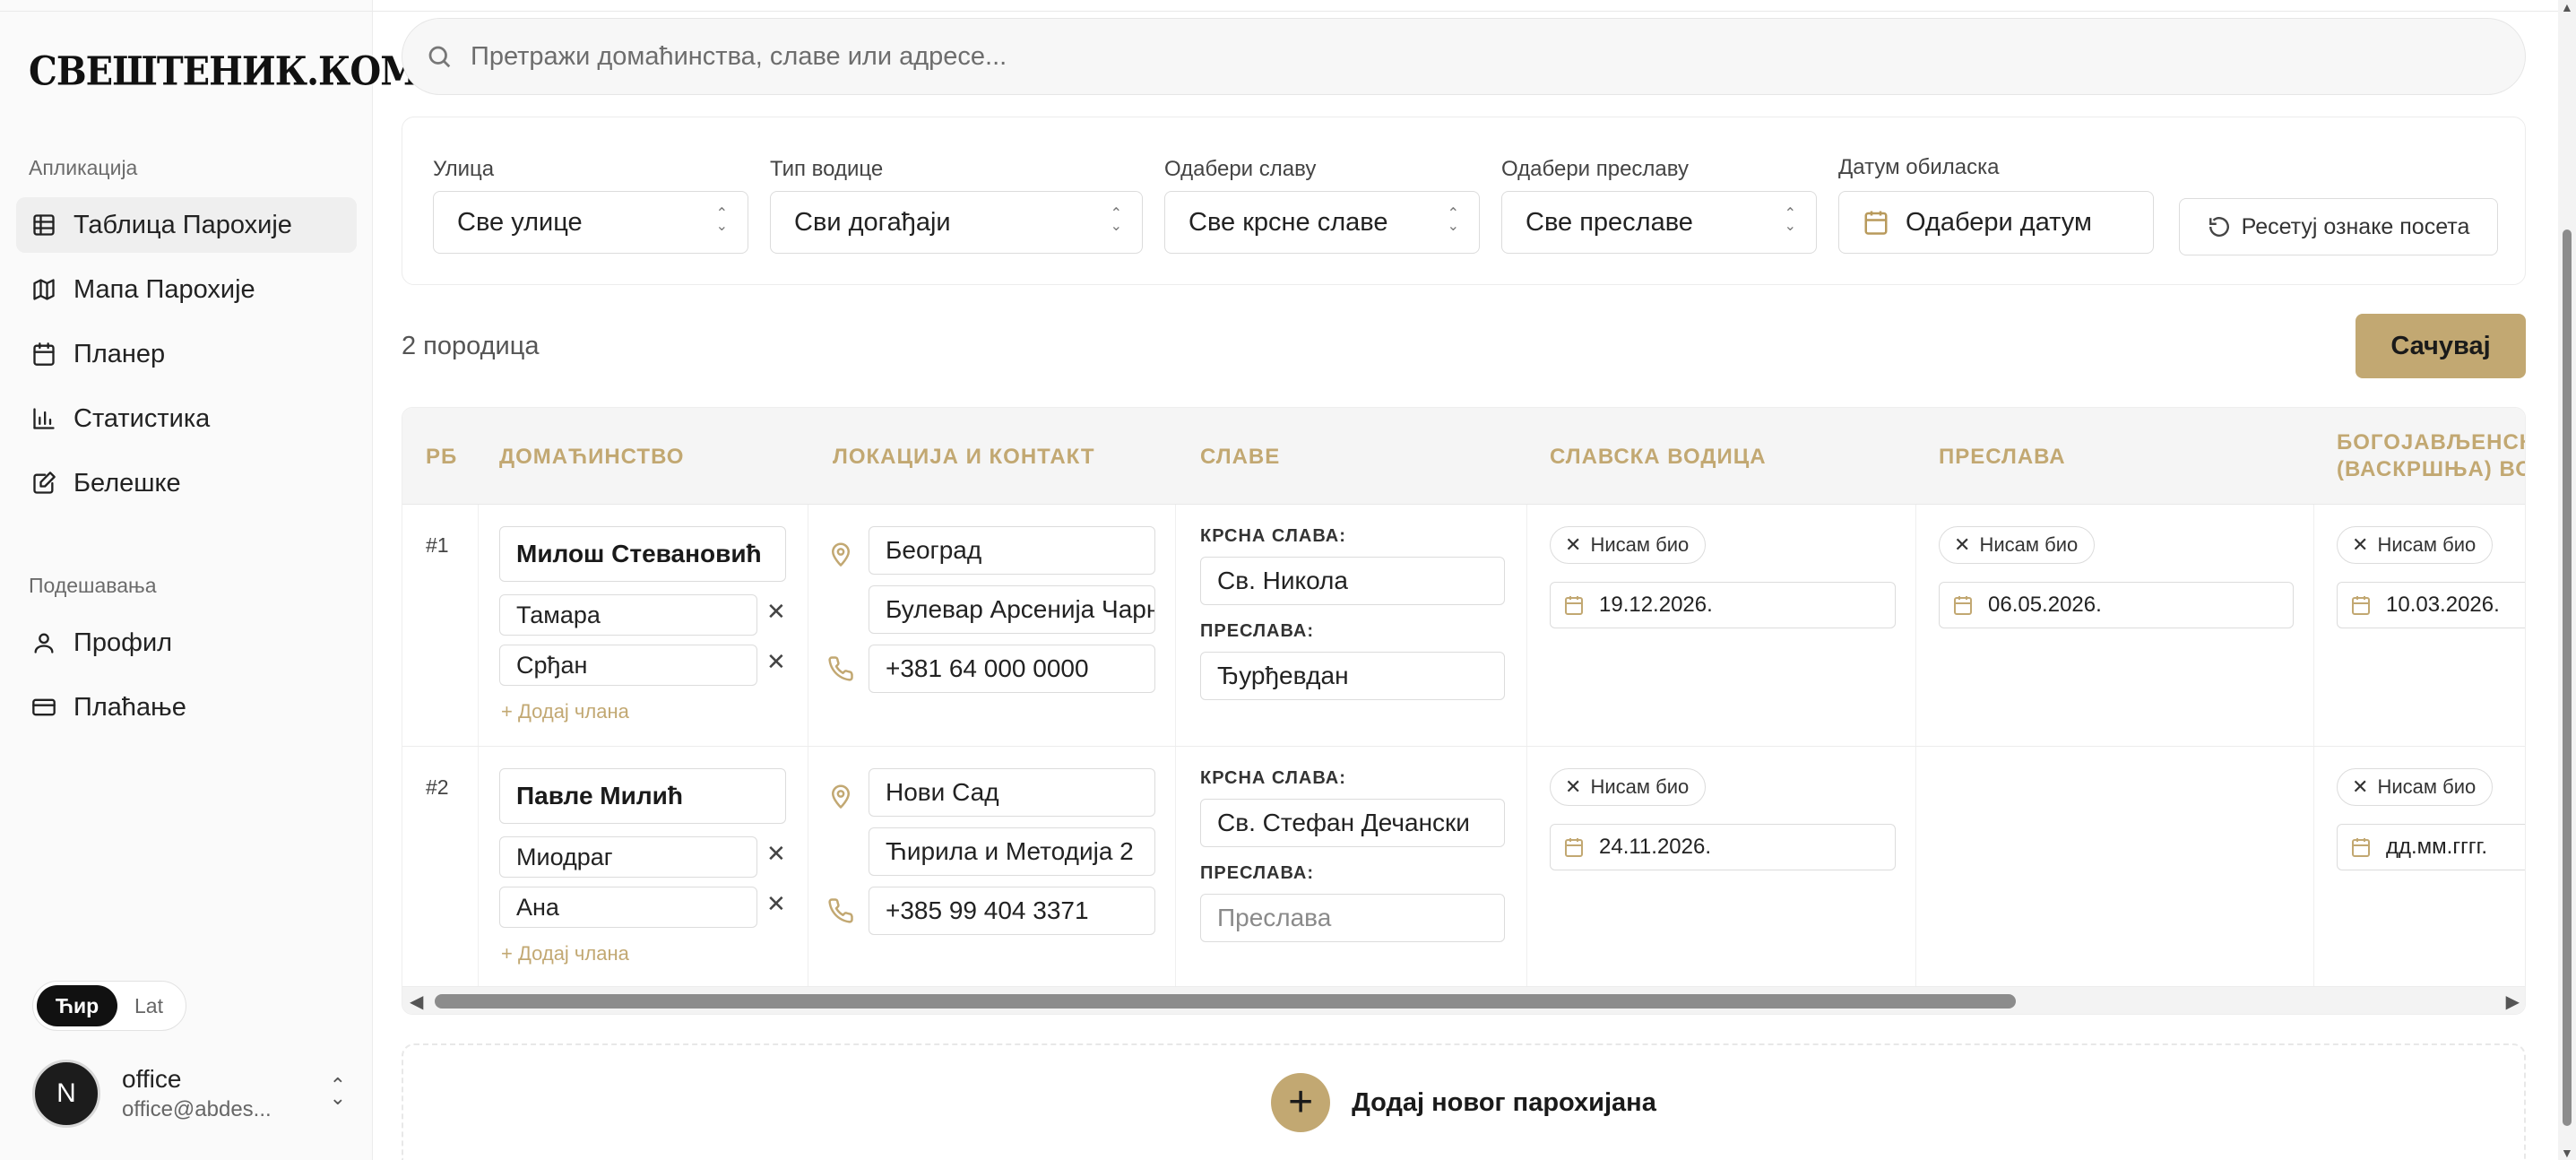  I want to click on epiphany-water-date-value: дд.мм.гггг., so click(2437, 847).